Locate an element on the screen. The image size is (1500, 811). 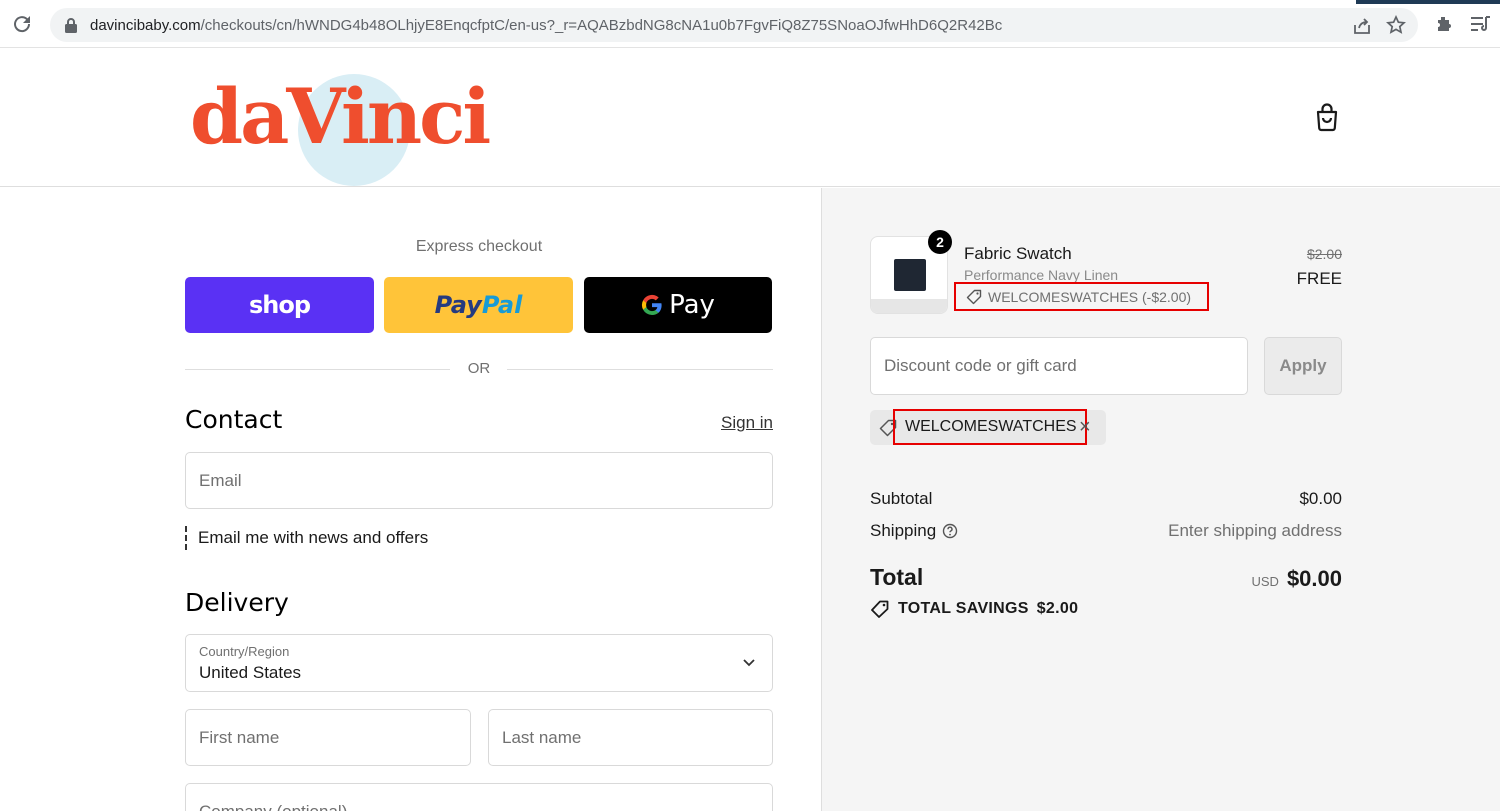
paypal-button: PayPal is located at coordinates (478, 305).